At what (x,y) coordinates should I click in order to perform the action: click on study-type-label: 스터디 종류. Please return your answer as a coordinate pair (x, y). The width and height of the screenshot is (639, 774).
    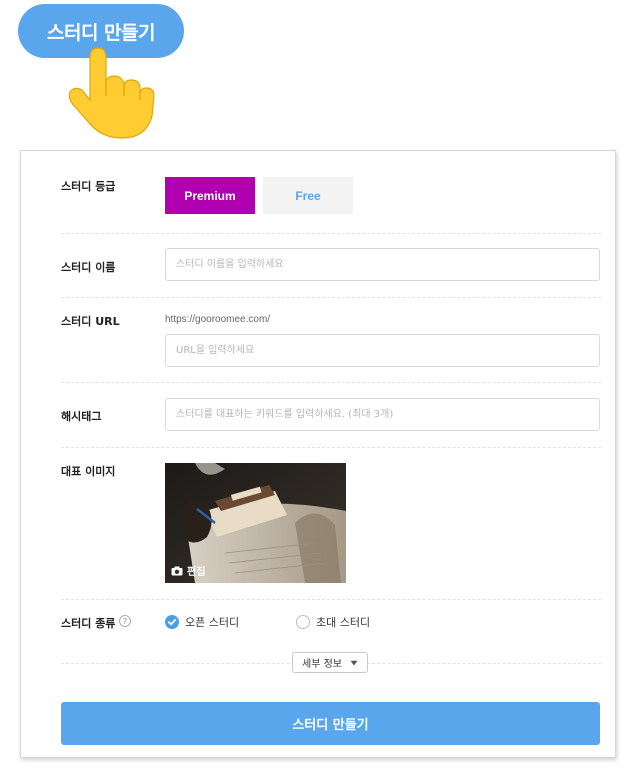
    Looking at the image, I should click on (88, 623).